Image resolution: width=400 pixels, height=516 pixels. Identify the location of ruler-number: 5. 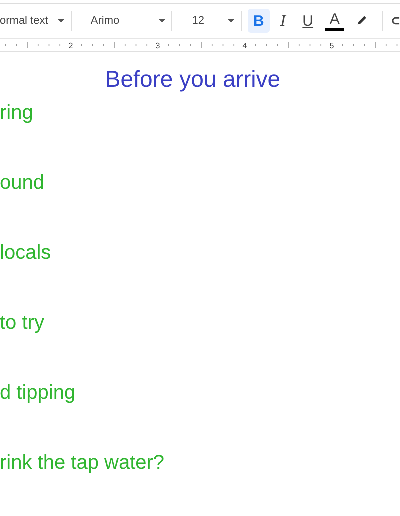
(332, 46).